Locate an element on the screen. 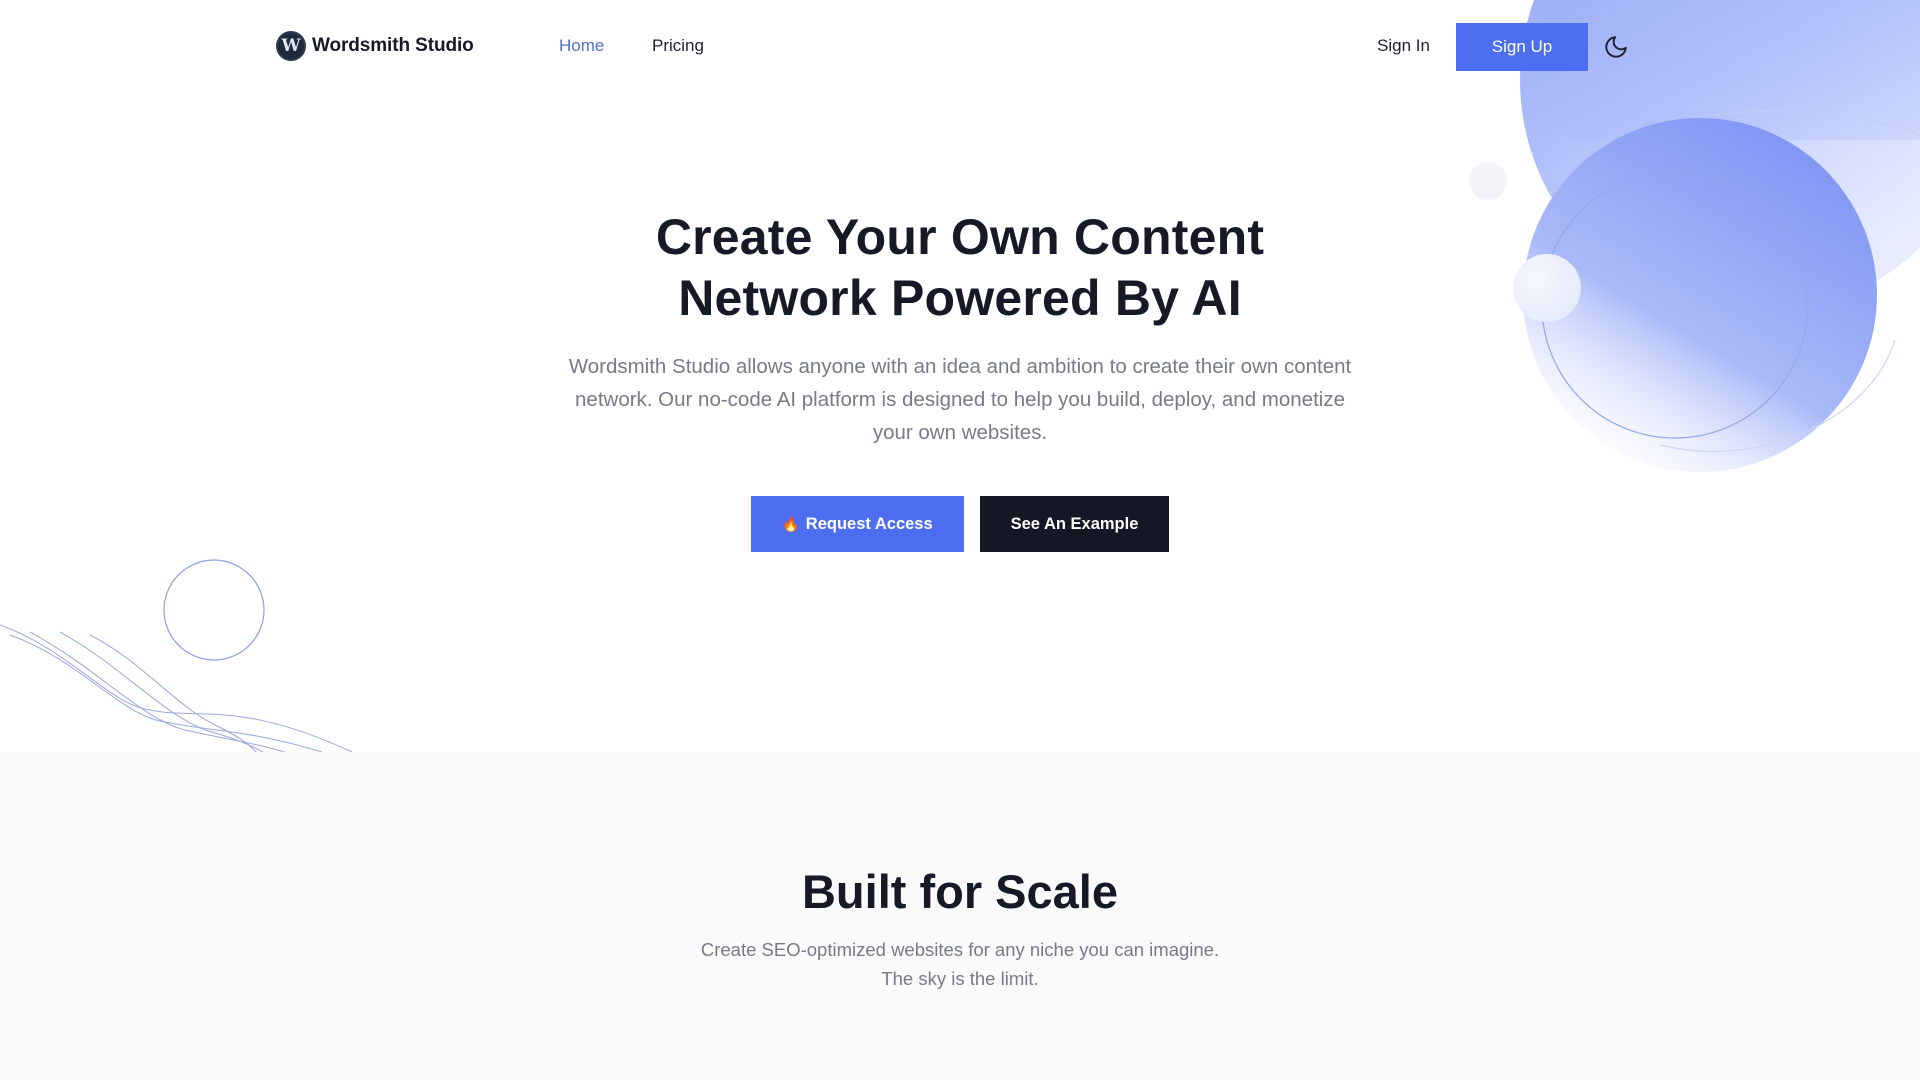 This screenshot has height=1080, width=1920. hero-title-line2: Network Powered By AI is located at coordinates (960, 298).